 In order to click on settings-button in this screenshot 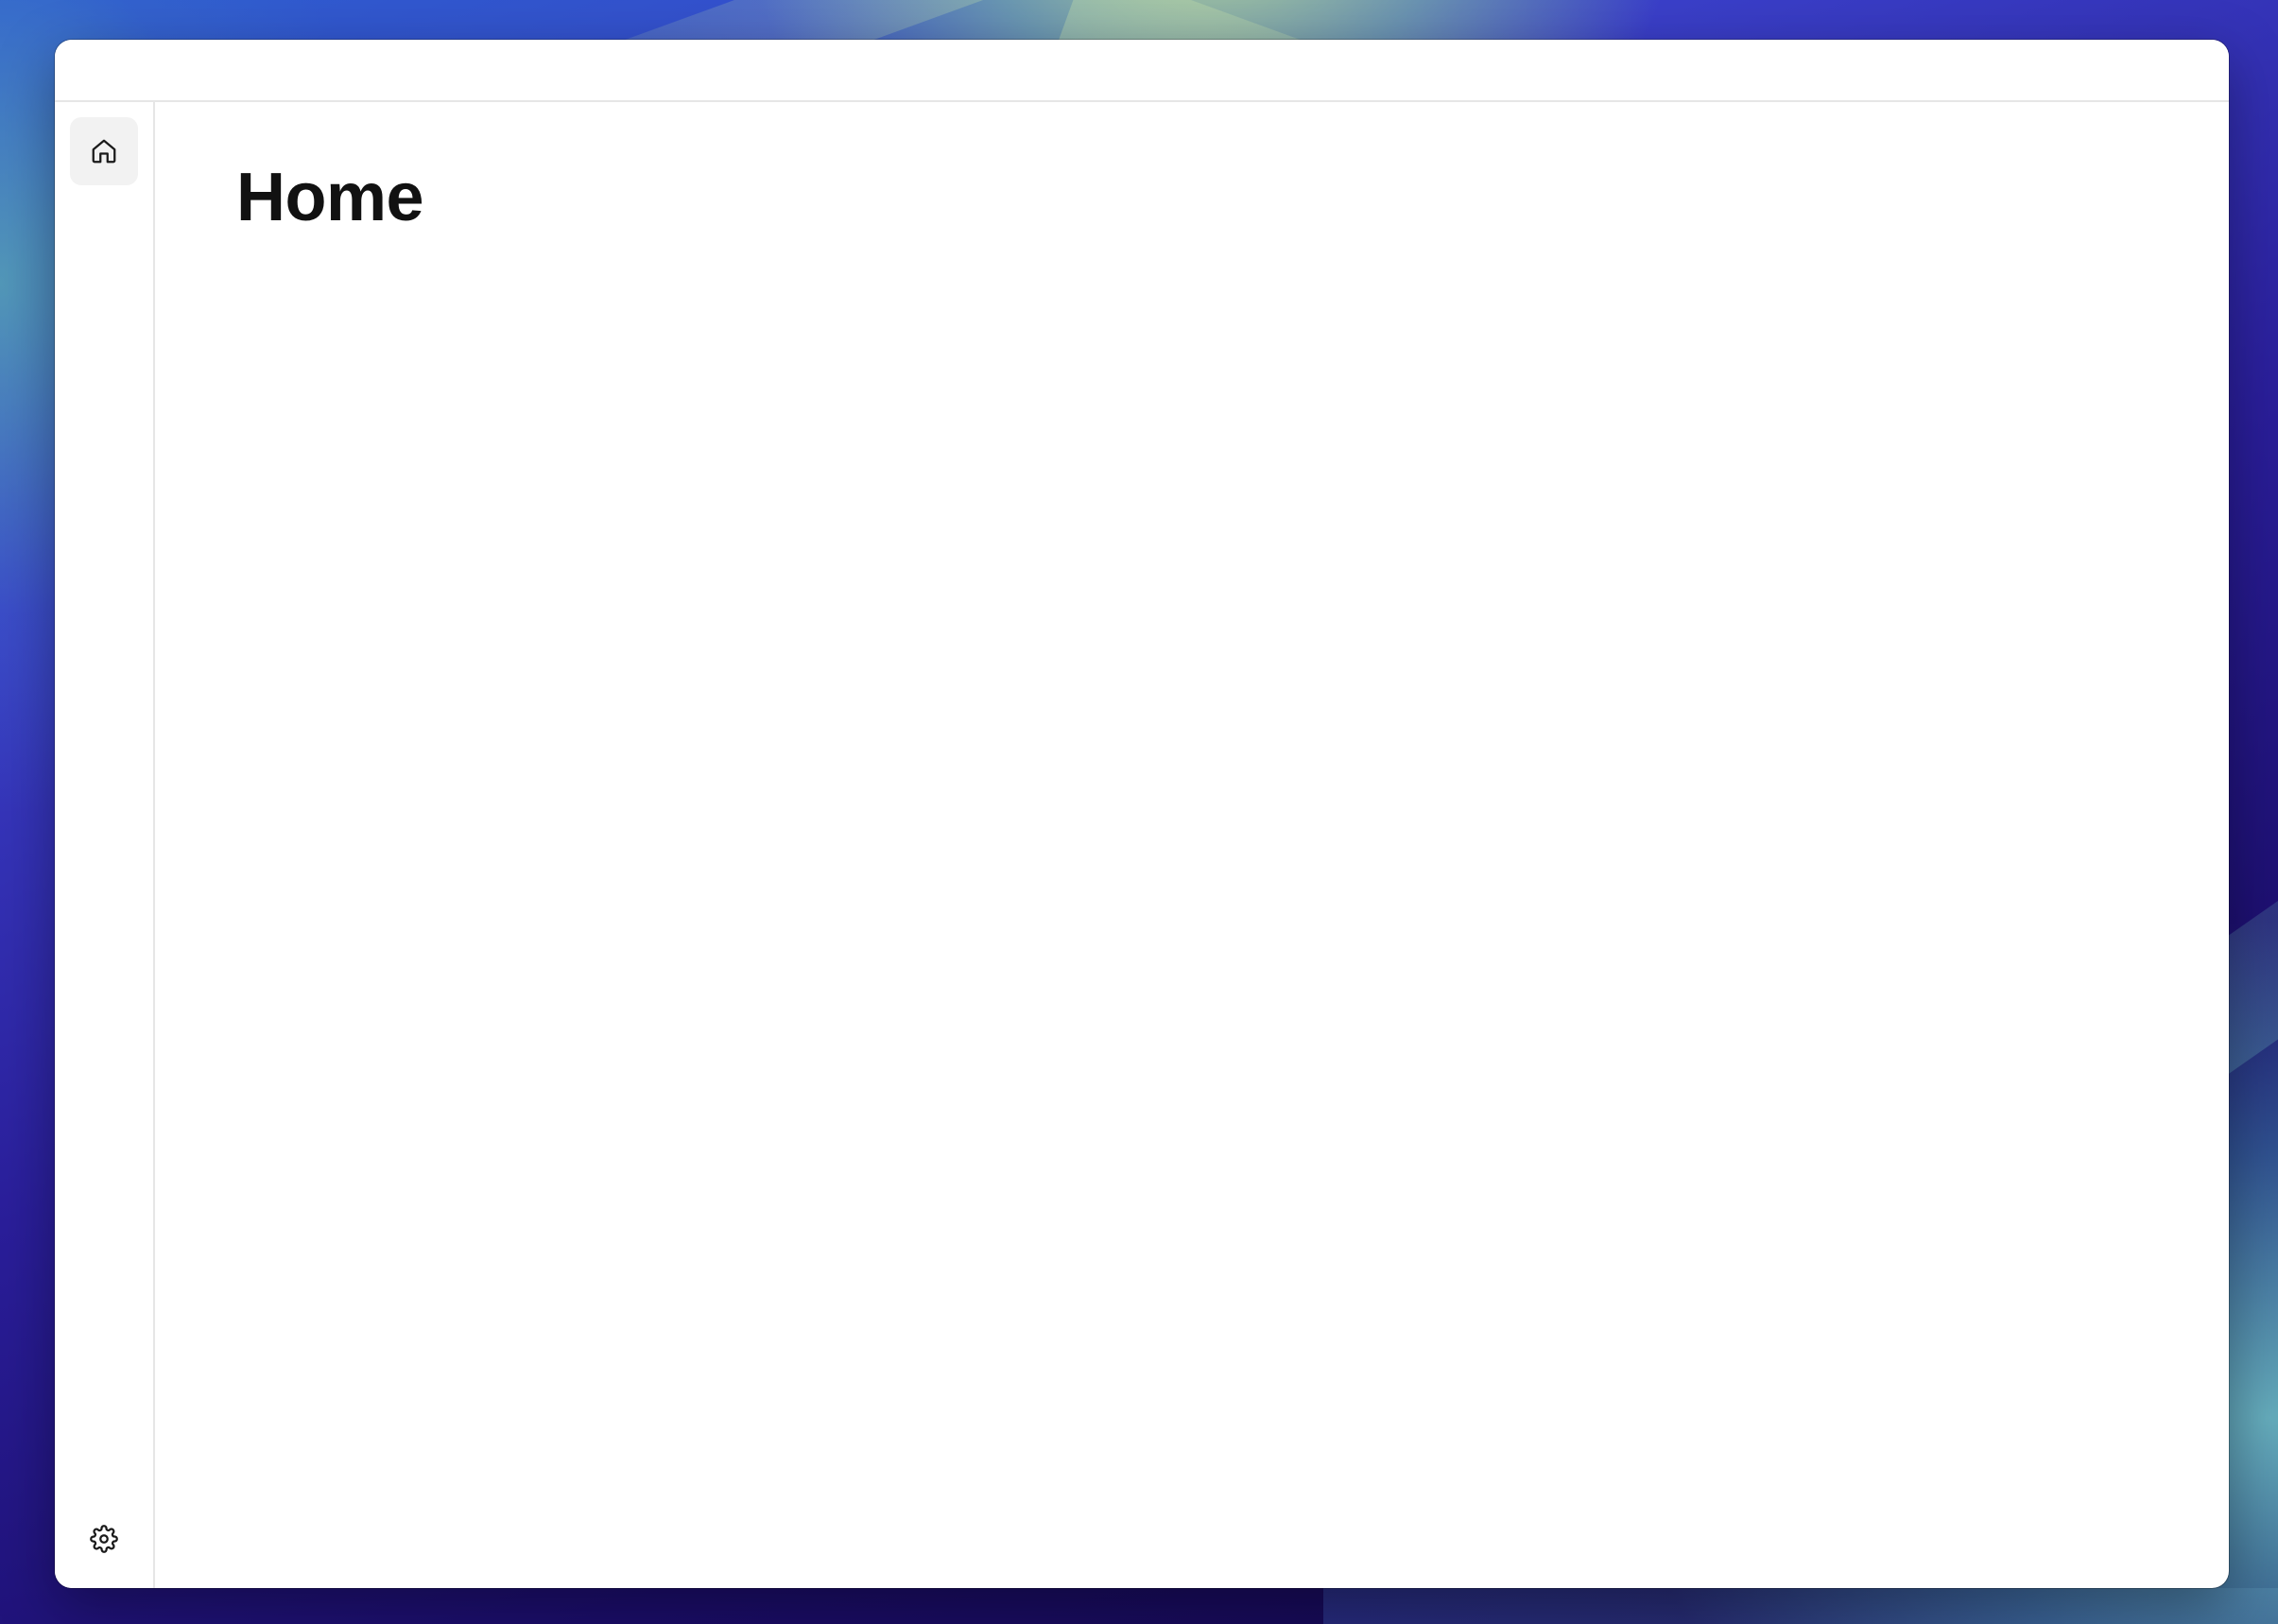, I will do `click(104, 1539)`.